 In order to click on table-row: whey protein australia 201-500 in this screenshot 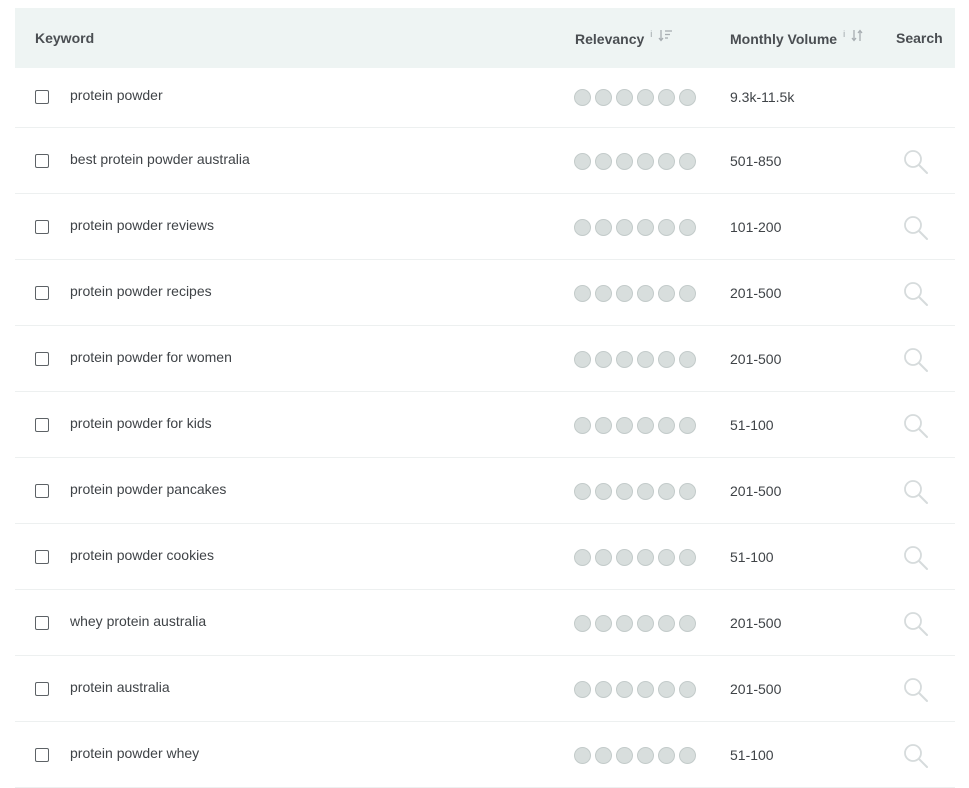, I will do `click(485, 623)`.